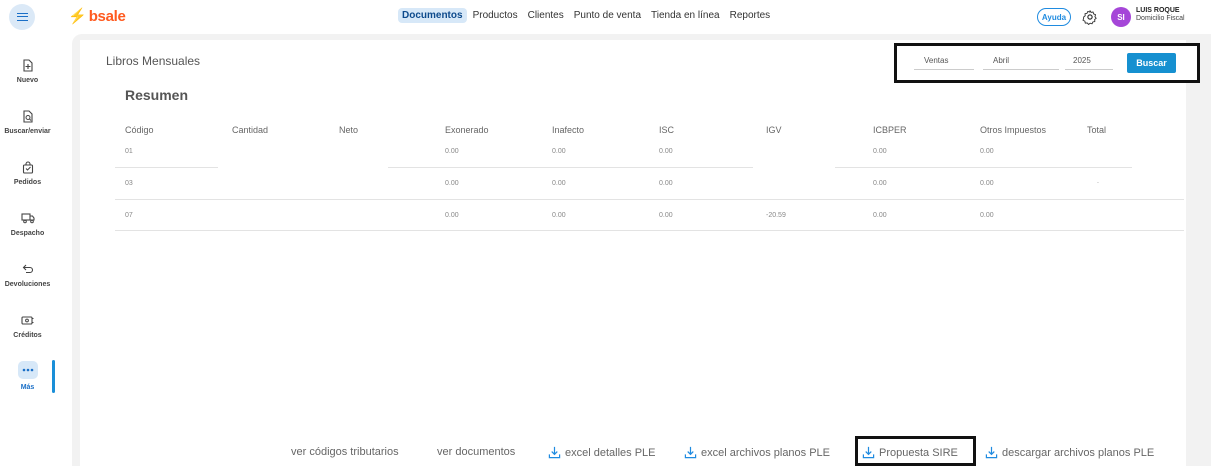 This screenshot has width=1211, height=474. What do you see at coordinates (766, 452) in the screenshot?
I see `link-label: excel archivos planos PLE` at bounding box center [766, 452].